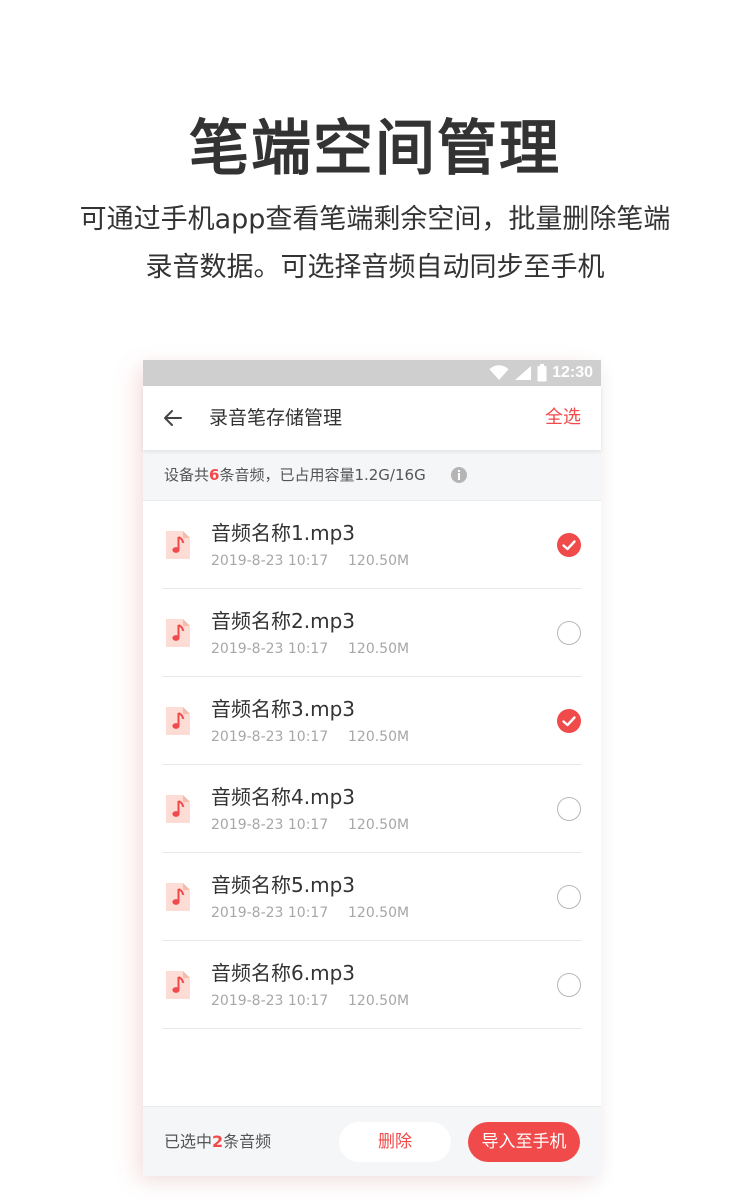 This screenshot has width=750, height=1200. I want to click on battery-icon, so click(542, 373).